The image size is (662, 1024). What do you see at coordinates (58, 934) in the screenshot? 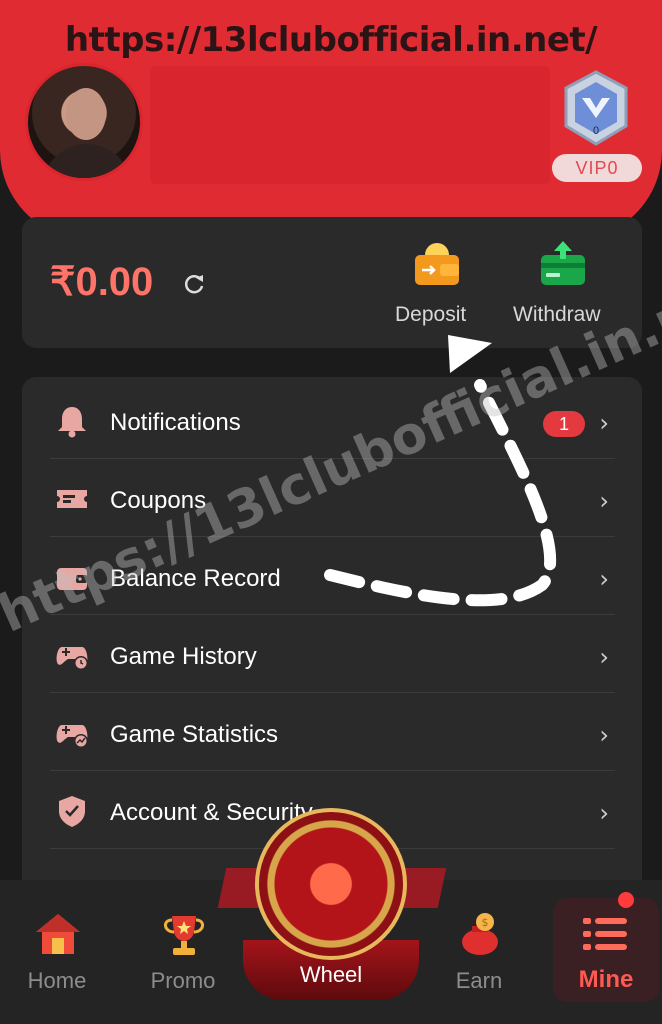
I see `house-icon` at bounding box center [58, 934].